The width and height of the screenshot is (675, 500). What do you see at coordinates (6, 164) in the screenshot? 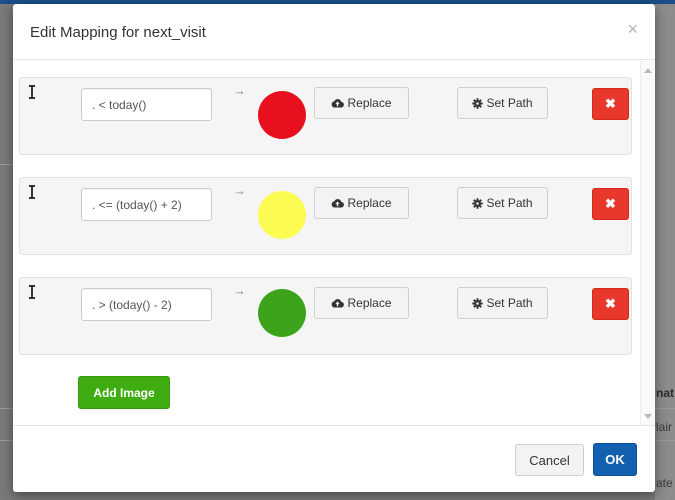
I see `background-divider` at bounding box center [6, 164].